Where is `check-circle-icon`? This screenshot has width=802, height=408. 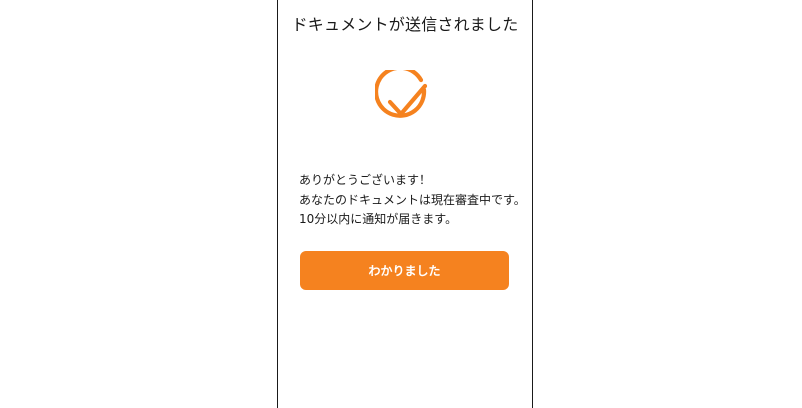
check-circle-icon is located at coordinates (400, 91).